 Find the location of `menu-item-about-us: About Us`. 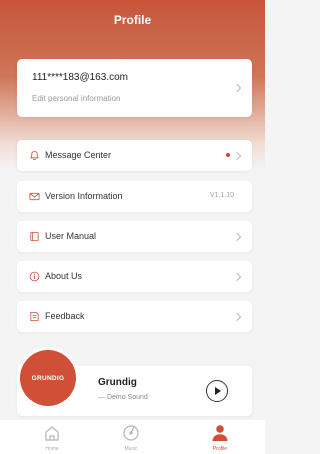

menu-item-about-us: About Us is located at coordinates (134, 276).